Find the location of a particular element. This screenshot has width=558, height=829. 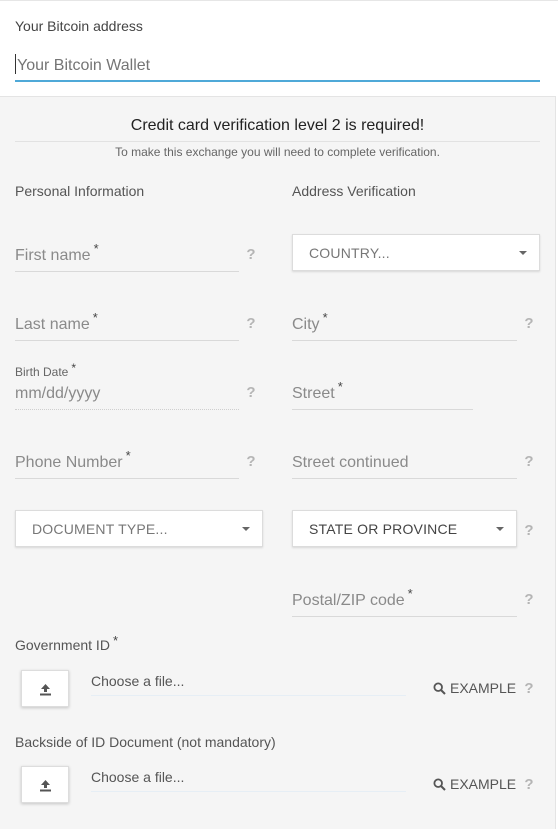

state-province-select: STATE OR PROVINCE is located at coordinates (404, 528).